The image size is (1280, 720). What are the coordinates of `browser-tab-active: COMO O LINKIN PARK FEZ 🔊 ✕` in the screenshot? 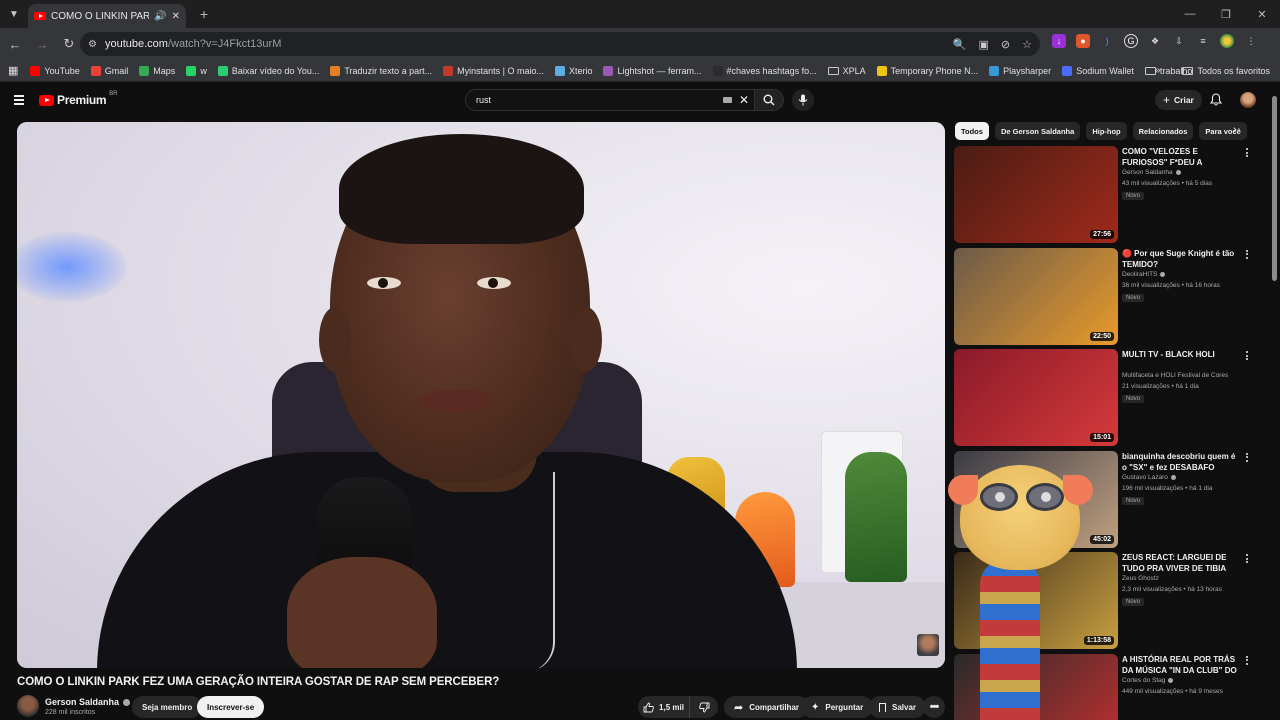 It's located at (107, 16).